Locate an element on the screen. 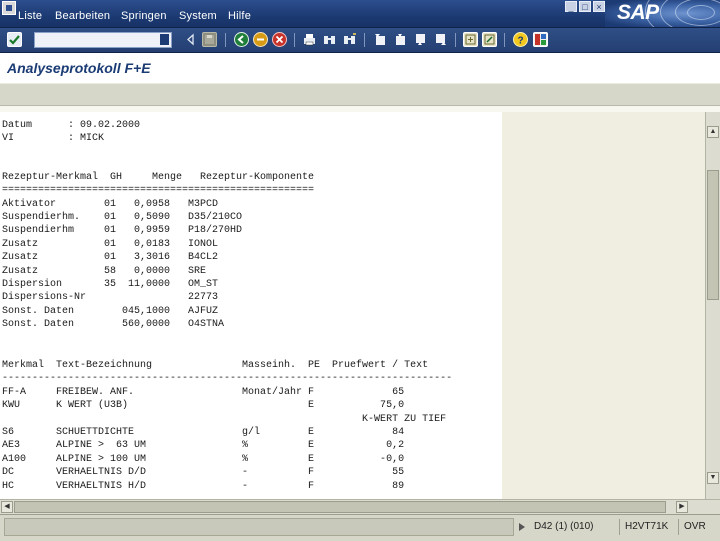 Image resolution: width=720 pixels, height=541 pixels. horizontal-scroll-thumb is located at coordinates (340, 507).